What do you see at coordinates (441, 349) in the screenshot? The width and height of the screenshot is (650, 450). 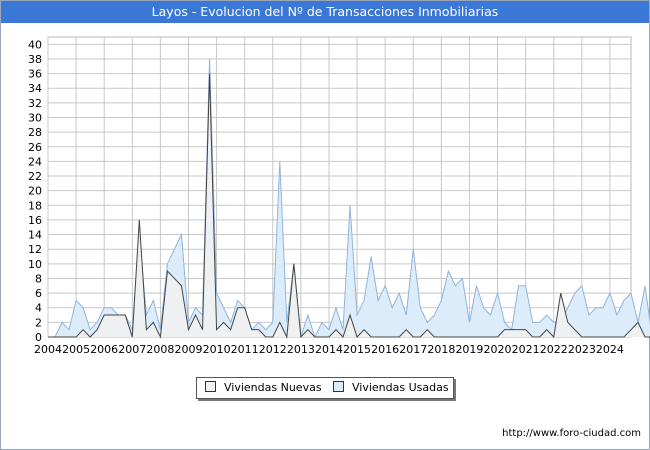 I see `x-tick-label: 2018` at bounding box center [441, 349].